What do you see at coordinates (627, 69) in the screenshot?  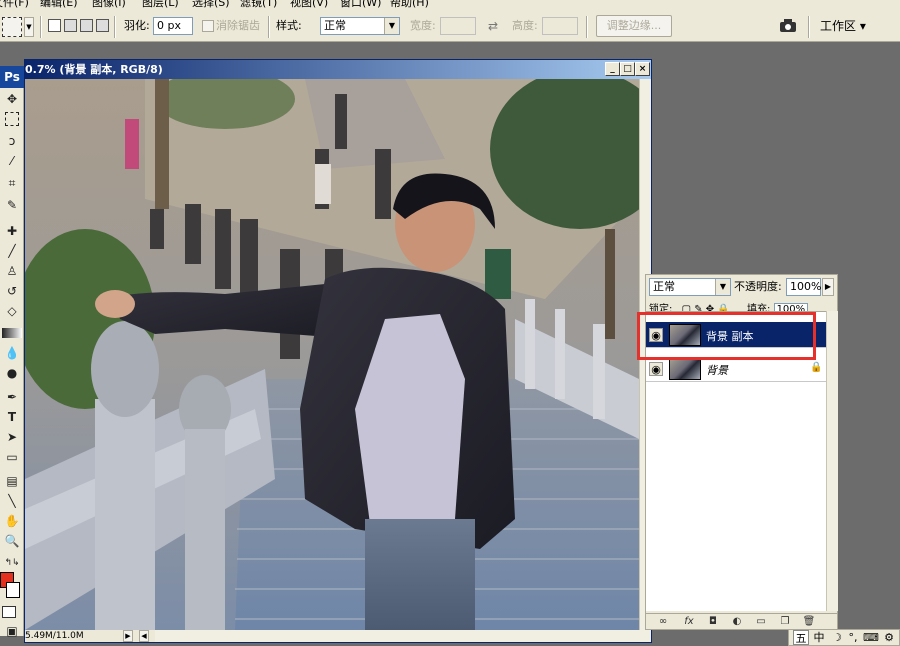 I see `maximize-icon: □` at bounding box center [627, 69].